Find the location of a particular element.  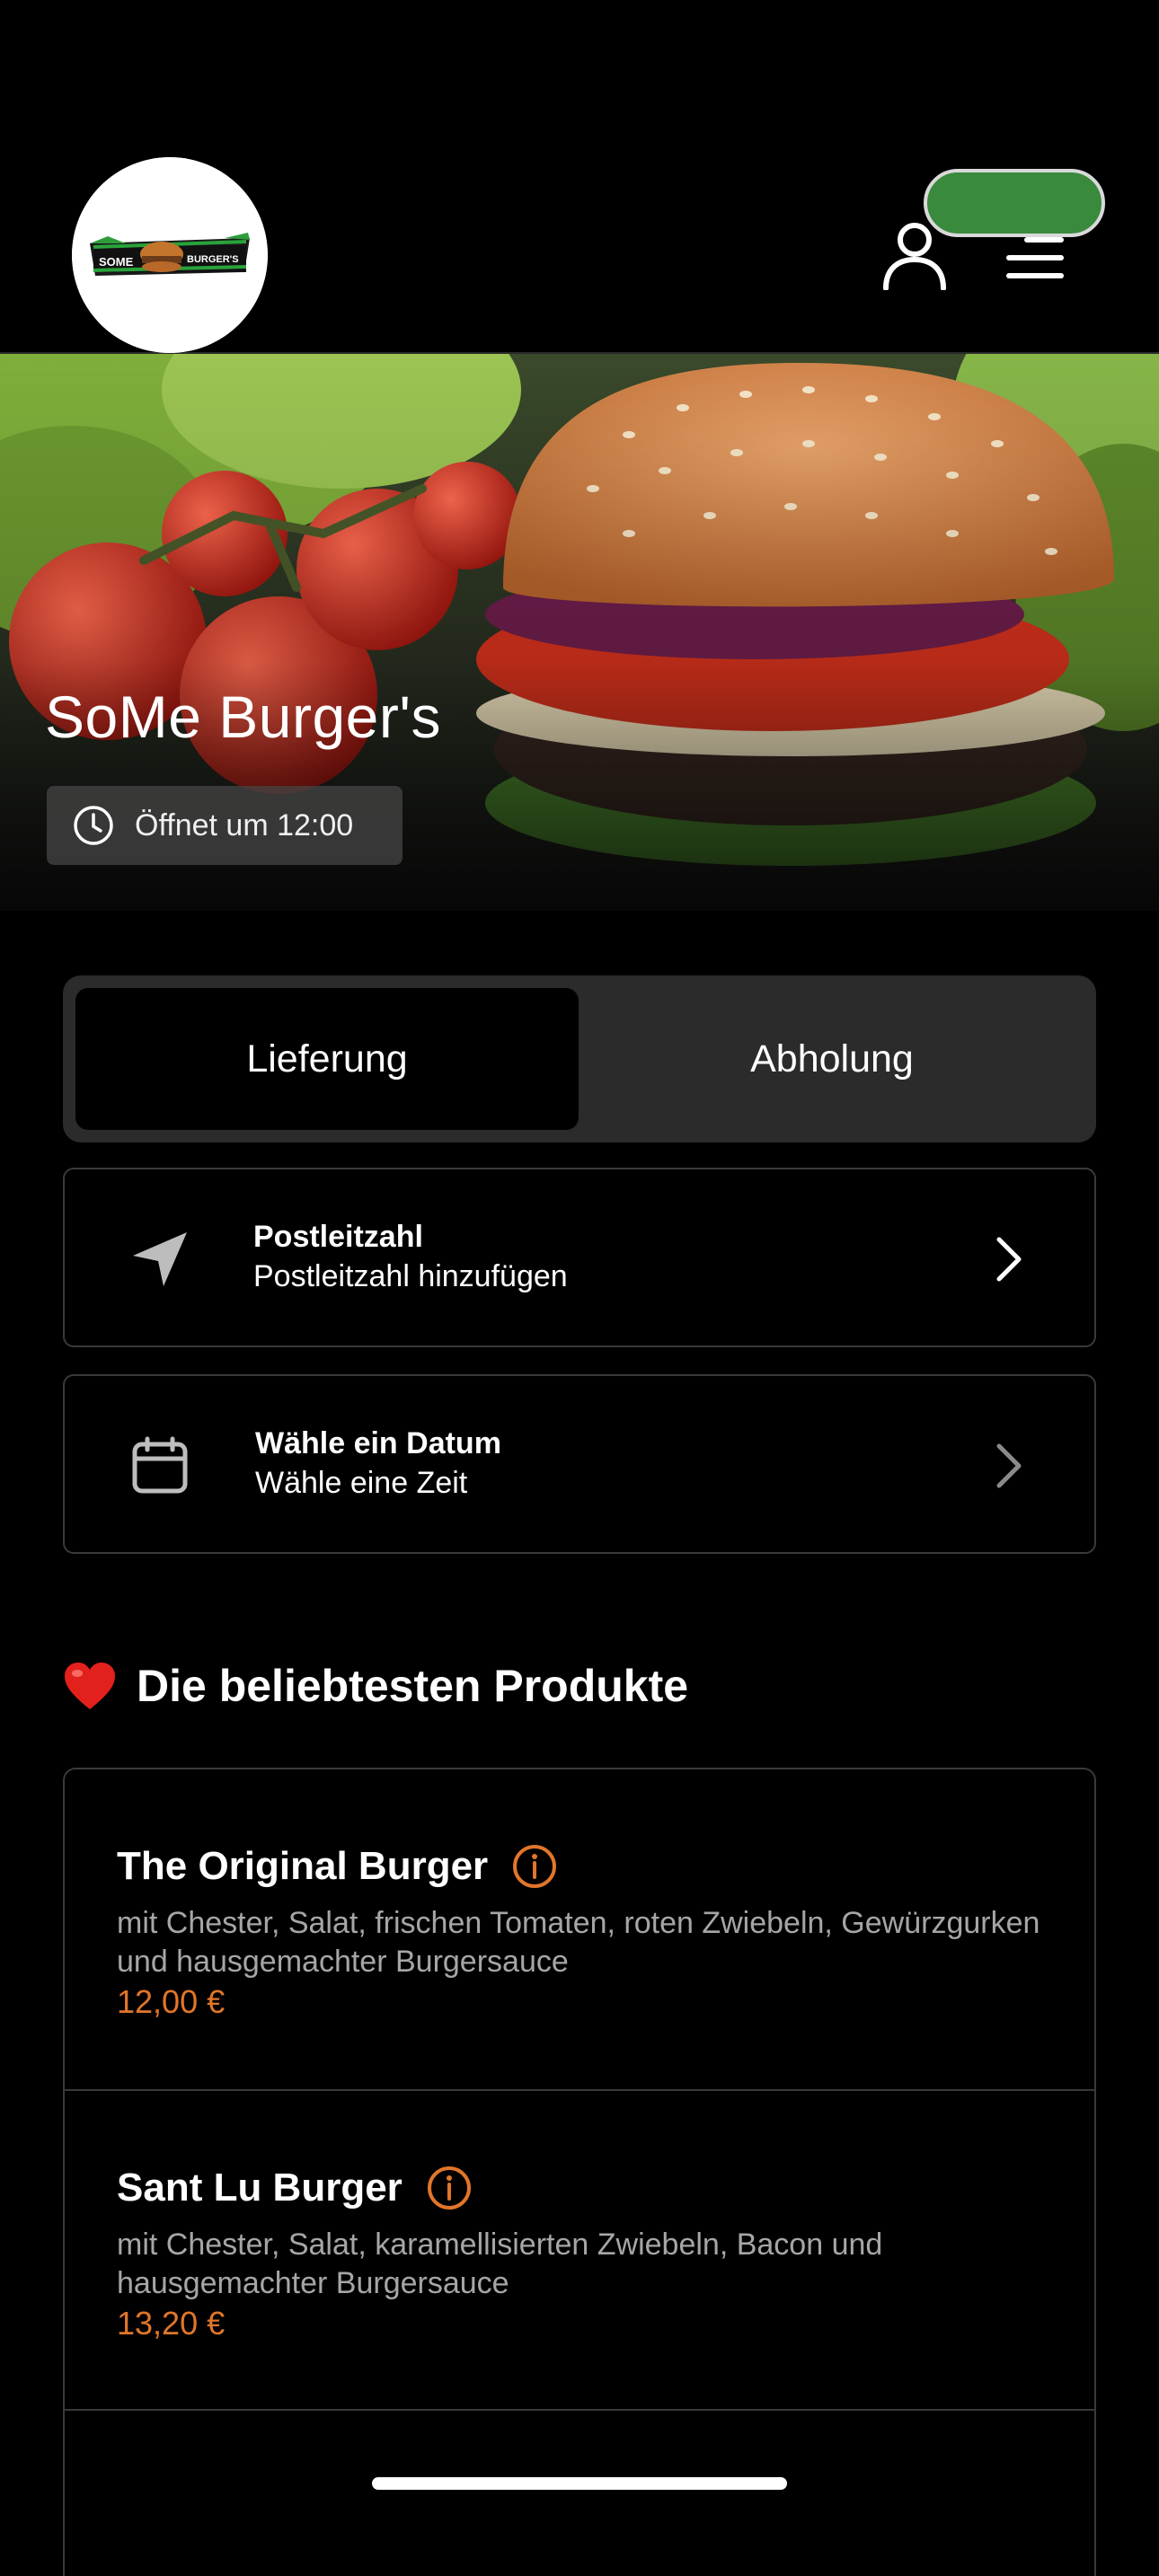

user-icon is located at coordinates (914, 255).